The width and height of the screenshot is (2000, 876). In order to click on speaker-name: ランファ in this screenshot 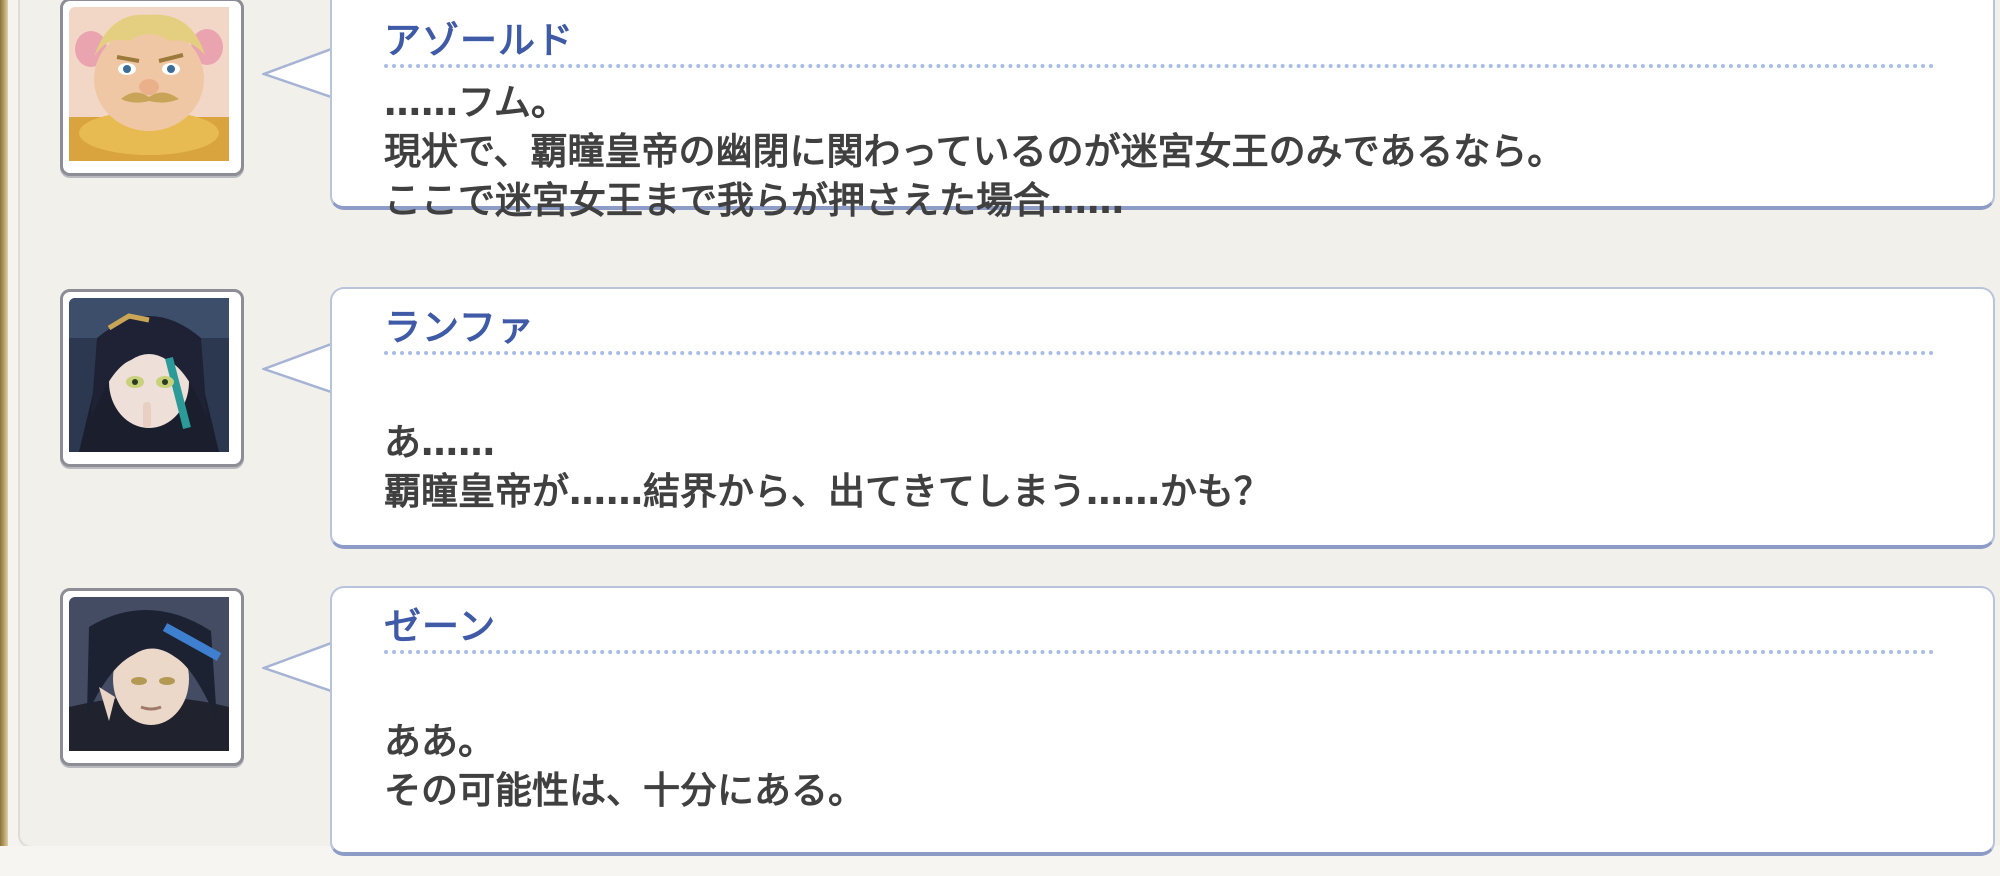, I will do `click(459, 327)`.